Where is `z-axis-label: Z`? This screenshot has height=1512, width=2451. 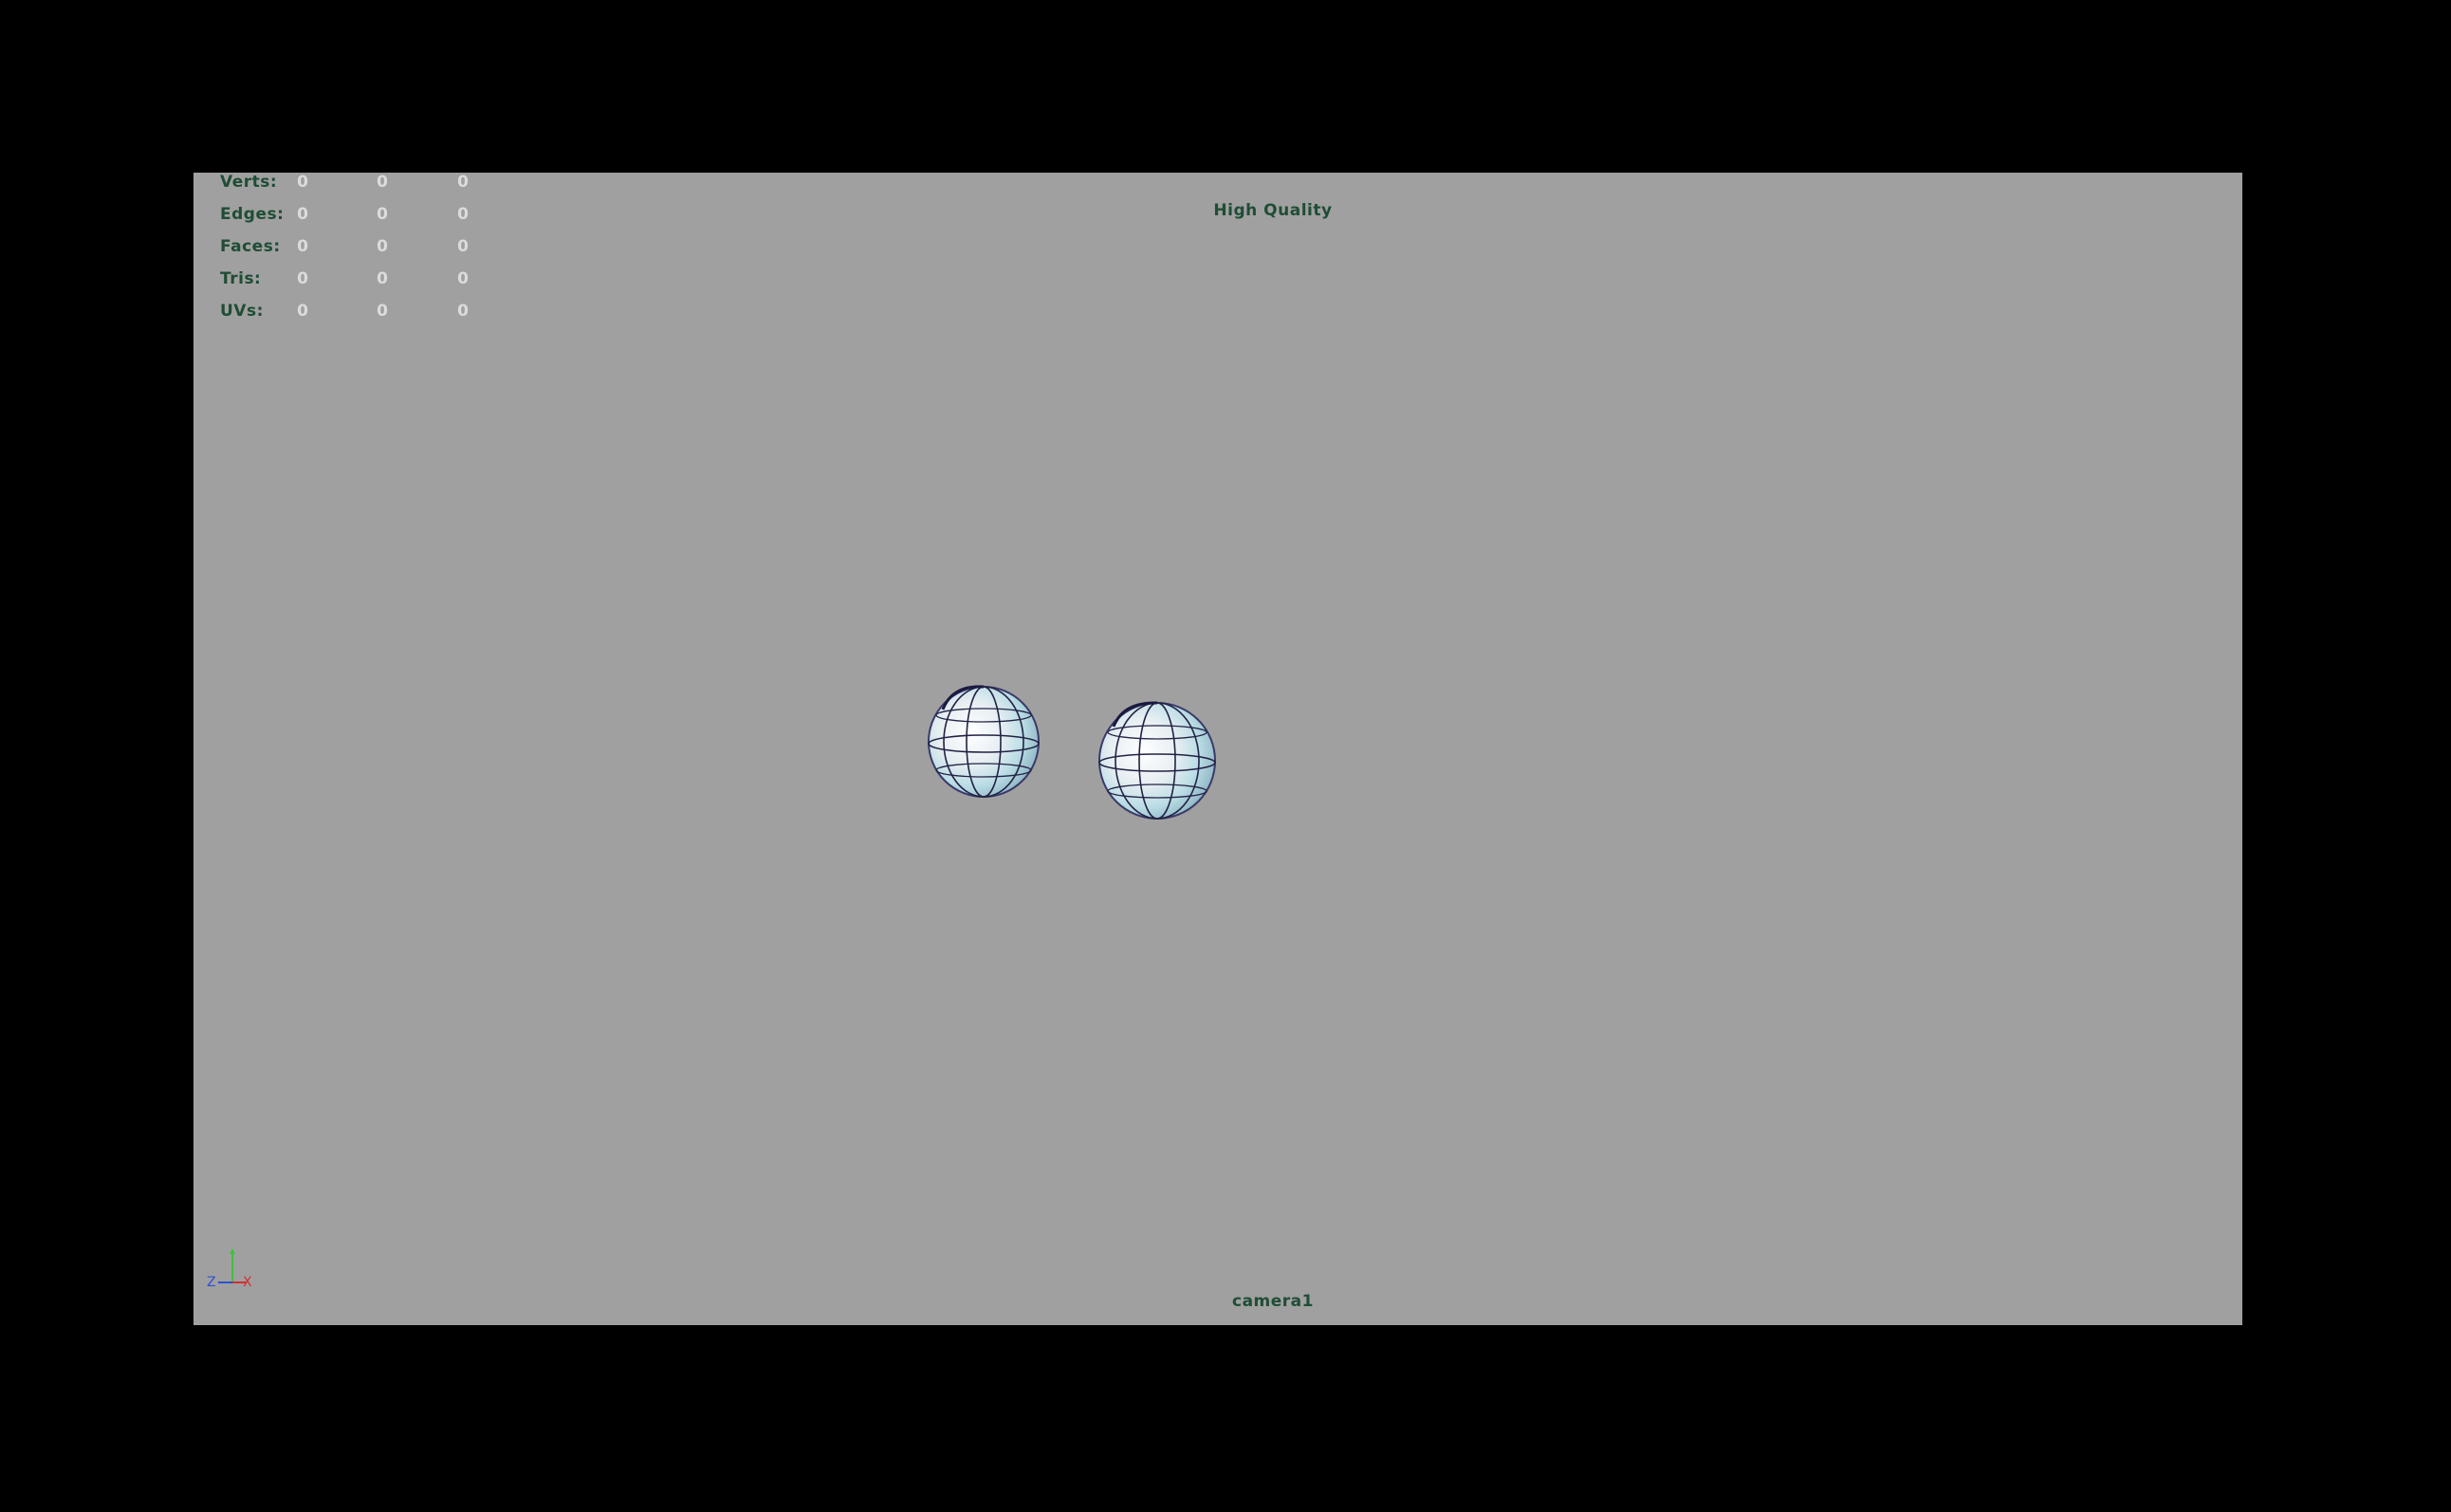
z-axis-label: Z is located at coordinates (212, 1282).